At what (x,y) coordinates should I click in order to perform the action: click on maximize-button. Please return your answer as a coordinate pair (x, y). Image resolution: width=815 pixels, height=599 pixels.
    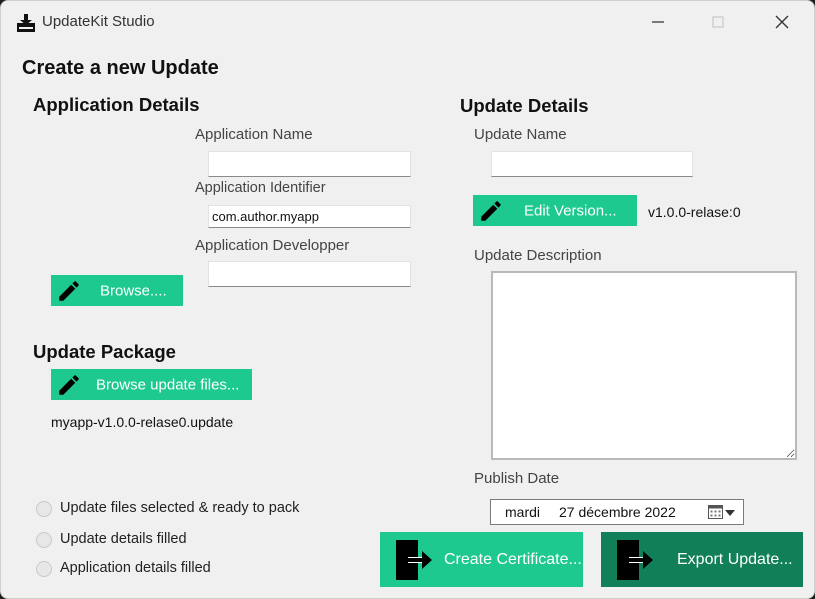
    Looking at the image, I should click on (719, 22).